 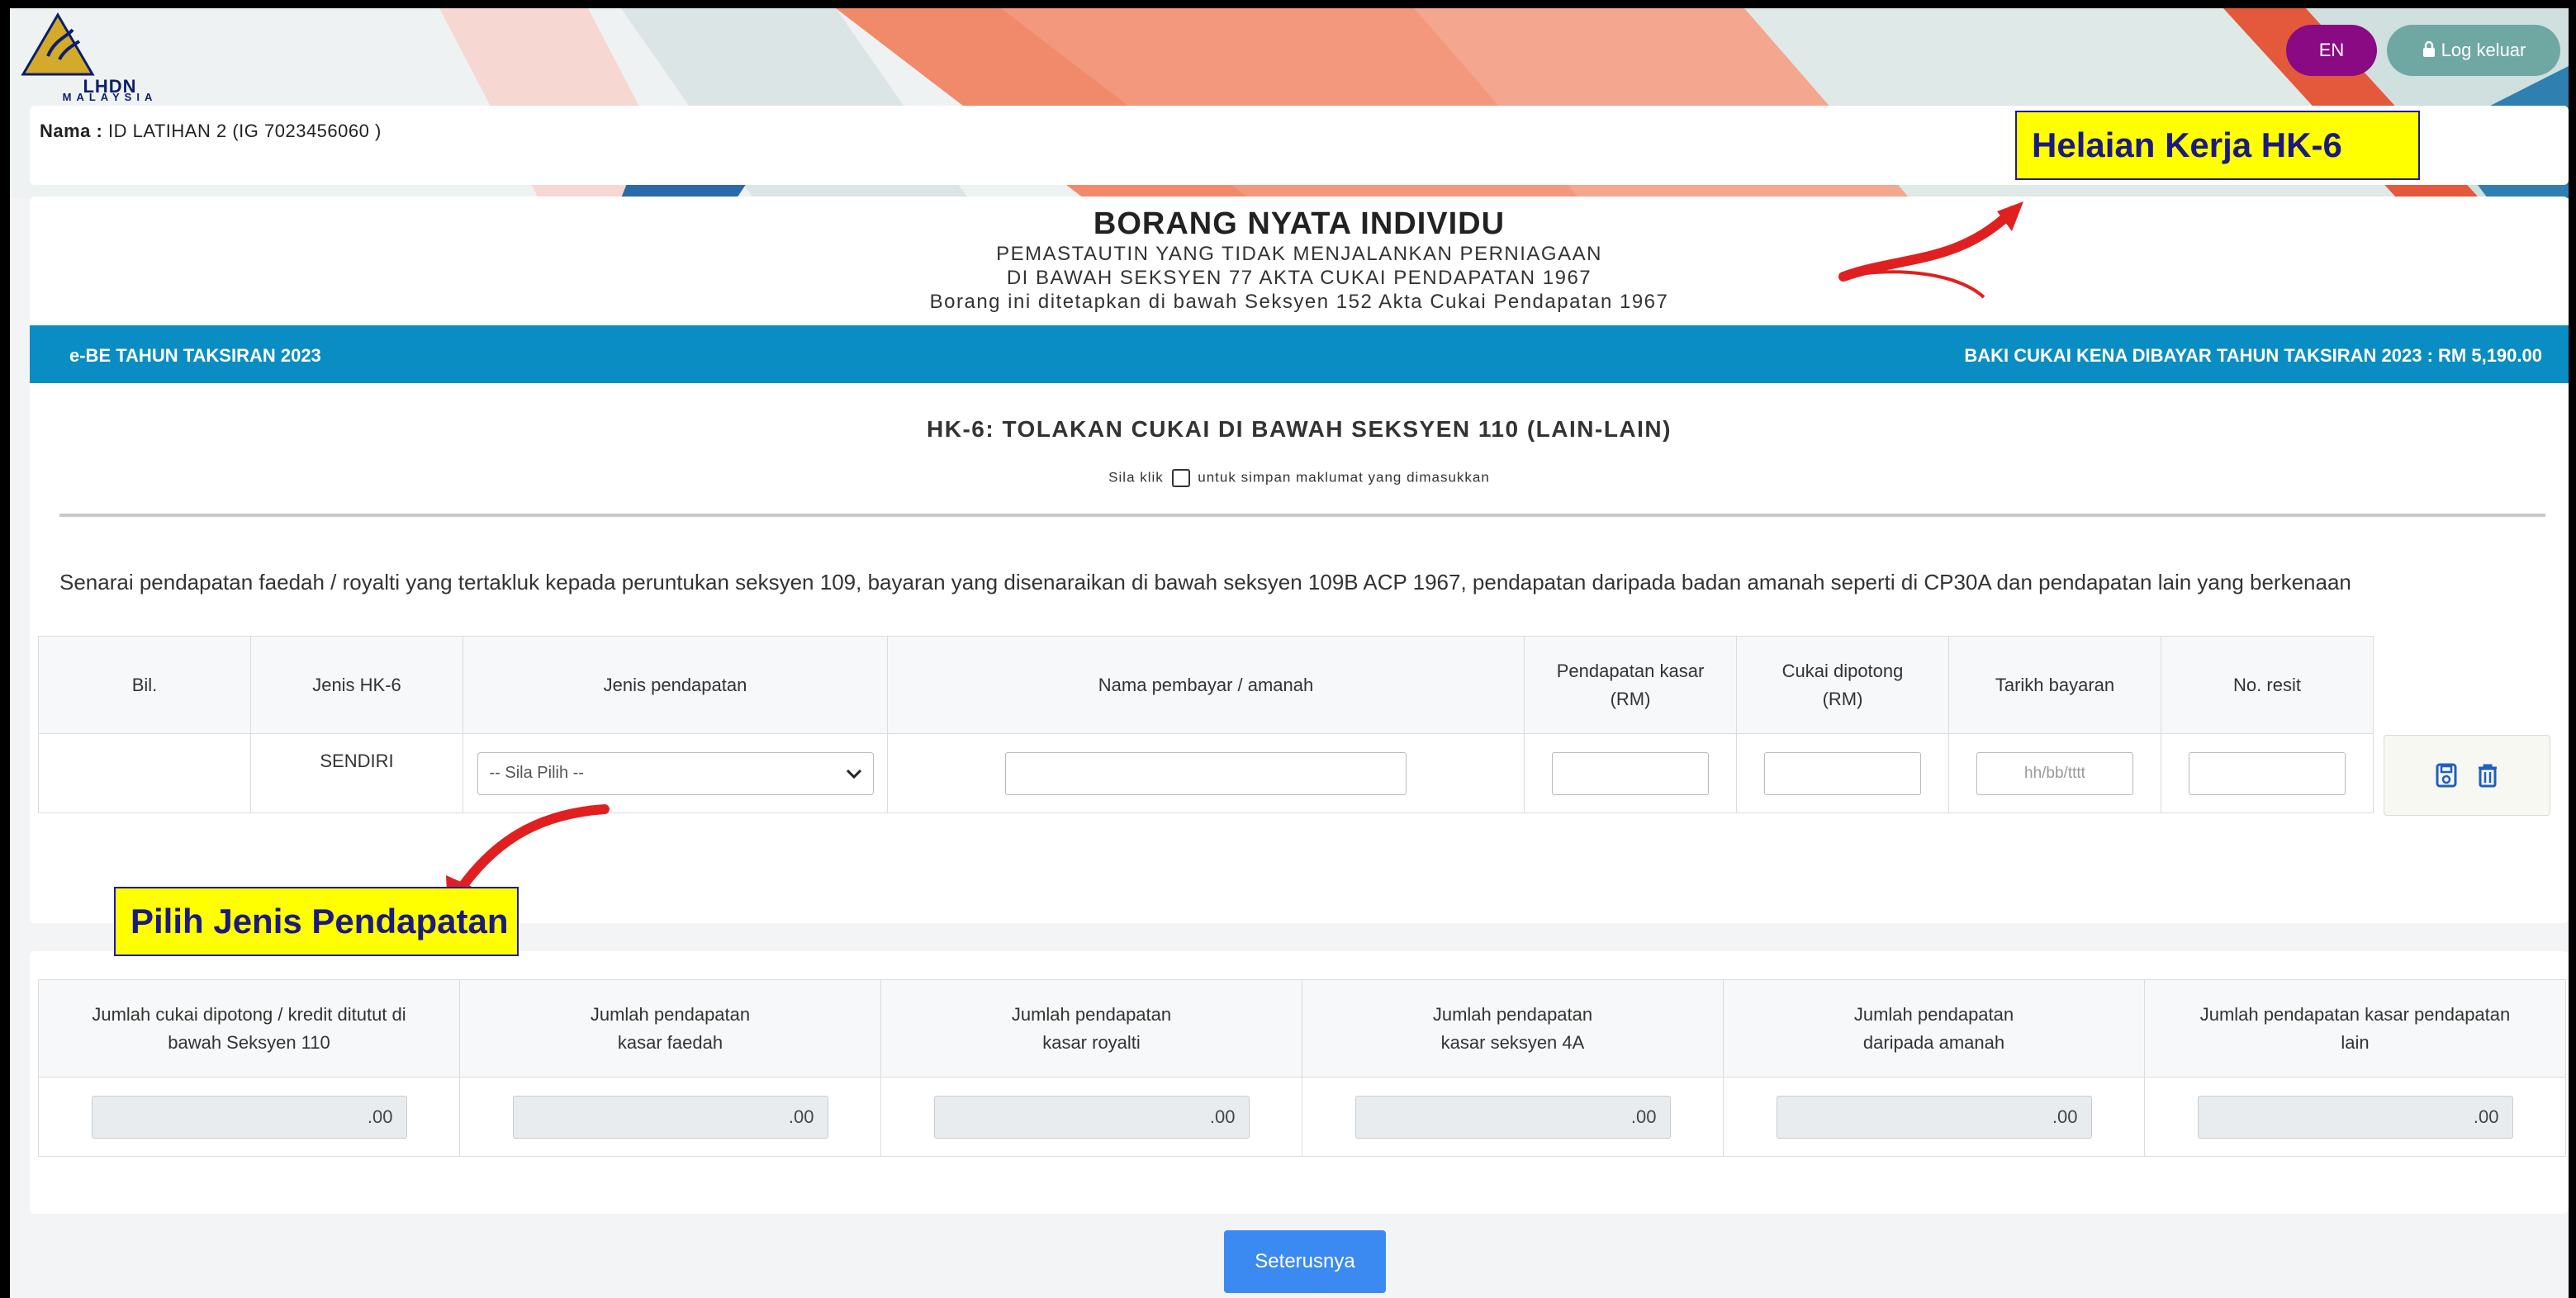 What do you see at coordinates (2054, 685) in the screenshot?
I see `col-header-tarikh-bayaran: Tarikh bayaran` at bounding box center [2054, 685].